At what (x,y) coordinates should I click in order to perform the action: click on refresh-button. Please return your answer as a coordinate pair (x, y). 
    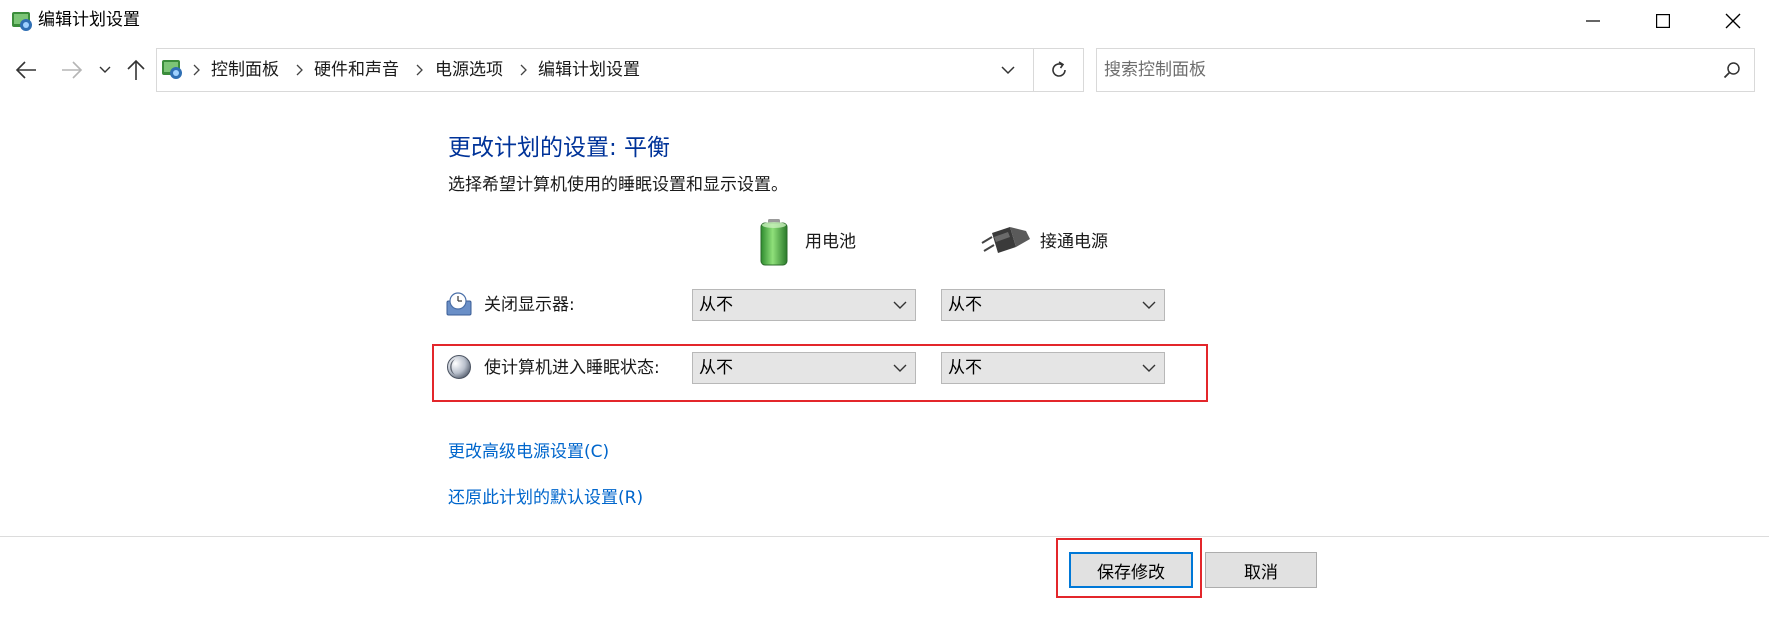
    Looking at the image, I should click on (1059, 70).